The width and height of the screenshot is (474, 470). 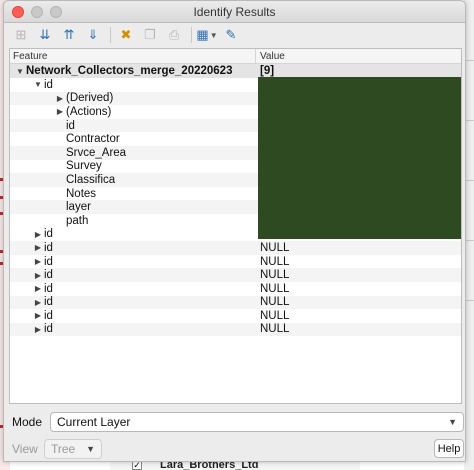 I want to click on tree-header: Feature Value, so click(x=235, y=56).